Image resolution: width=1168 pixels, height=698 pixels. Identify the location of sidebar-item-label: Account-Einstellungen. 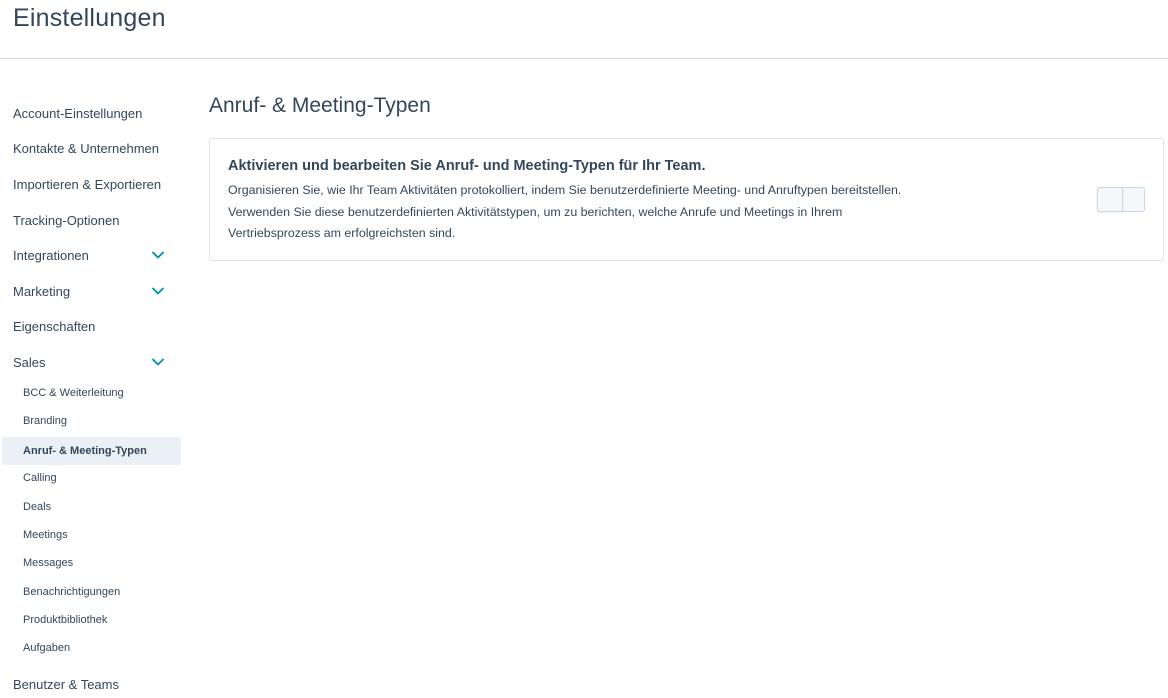
(78, 113).